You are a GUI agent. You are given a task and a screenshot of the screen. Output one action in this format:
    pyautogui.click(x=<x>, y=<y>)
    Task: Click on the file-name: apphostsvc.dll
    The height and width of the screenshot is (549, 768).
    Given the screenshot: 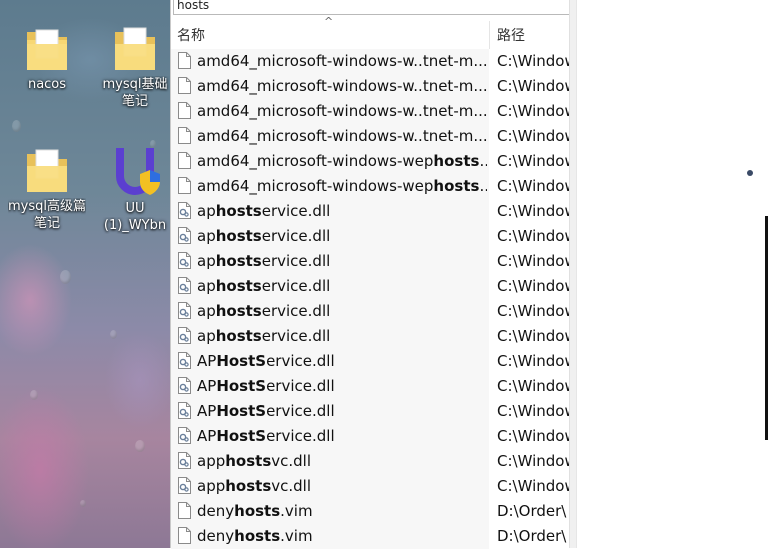 What is the action you would take?
    pyautogui.click(x=342, y=461)
    